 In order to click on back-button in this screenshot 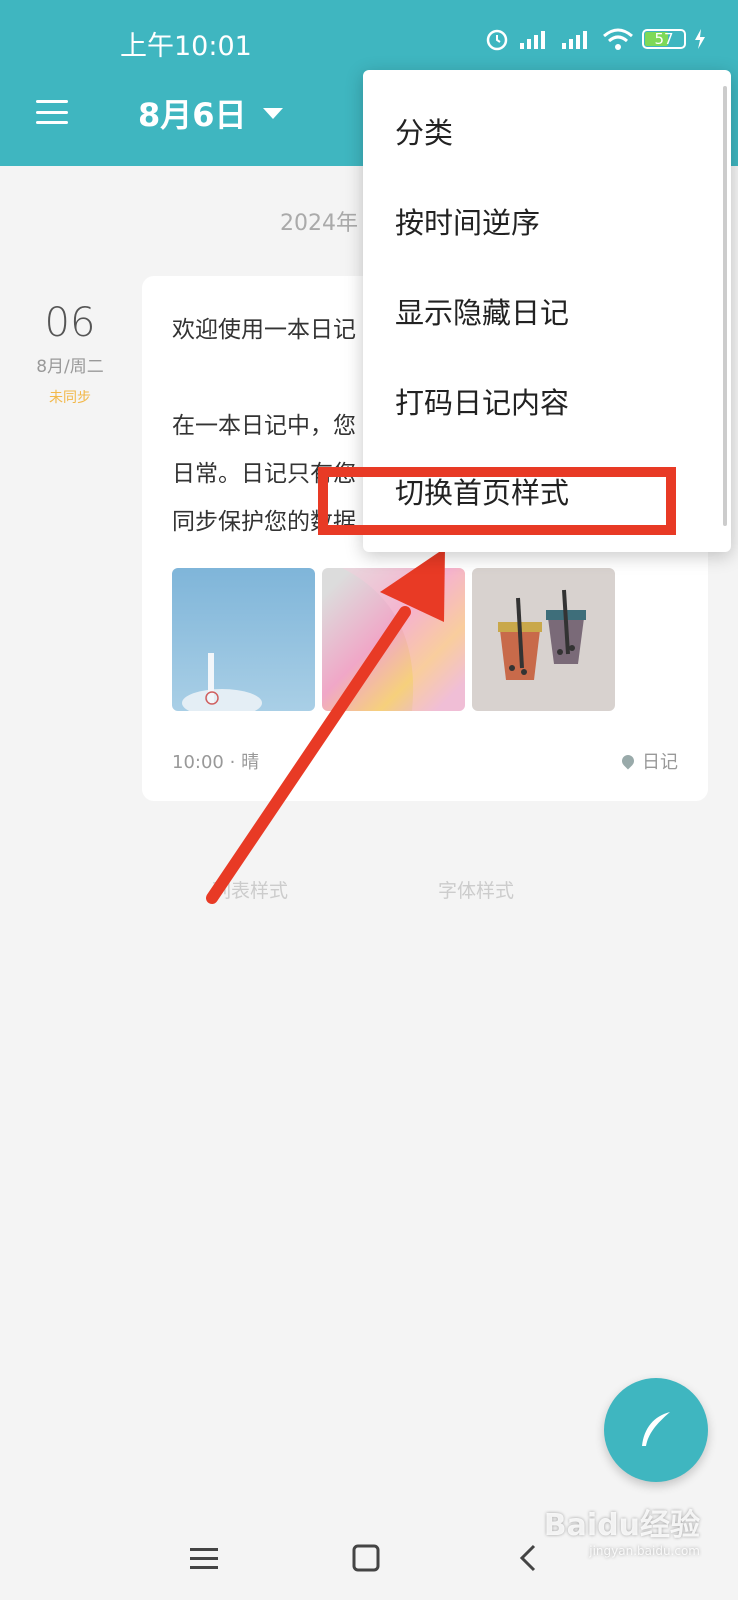, I will do `click(528, 1558)`.